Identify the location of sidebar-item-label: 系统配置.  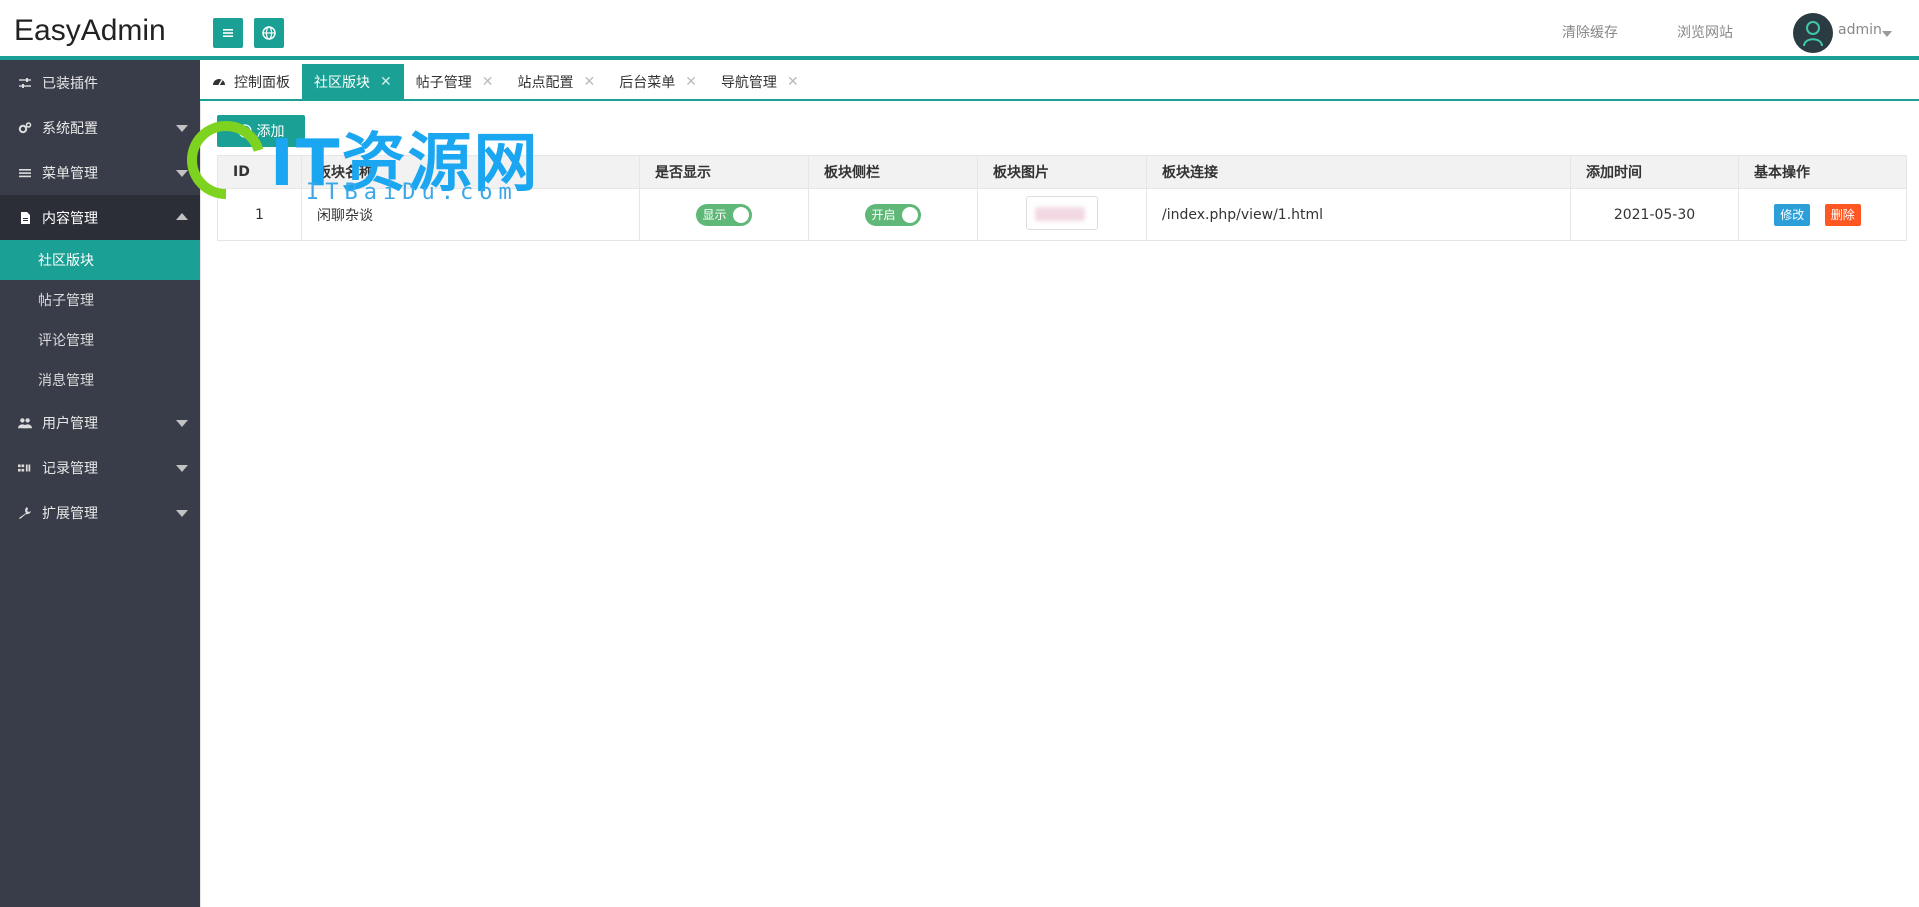
(70, 128).